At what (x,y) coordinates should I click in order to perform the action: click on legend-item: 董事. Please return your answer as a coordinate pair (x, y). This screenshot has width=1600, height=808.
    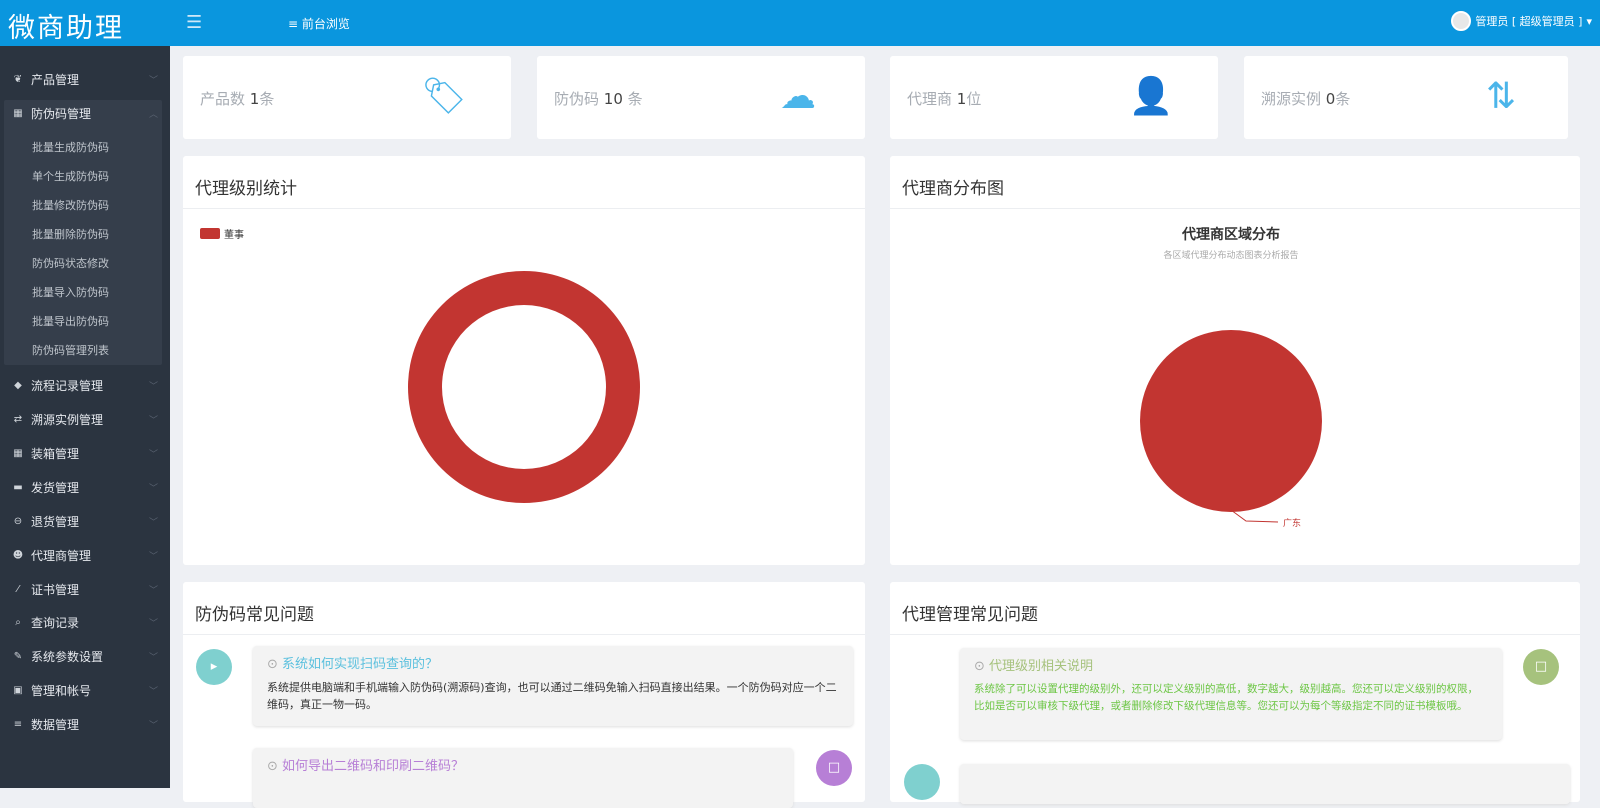
    Looking at the image, I should click on (222, 233).